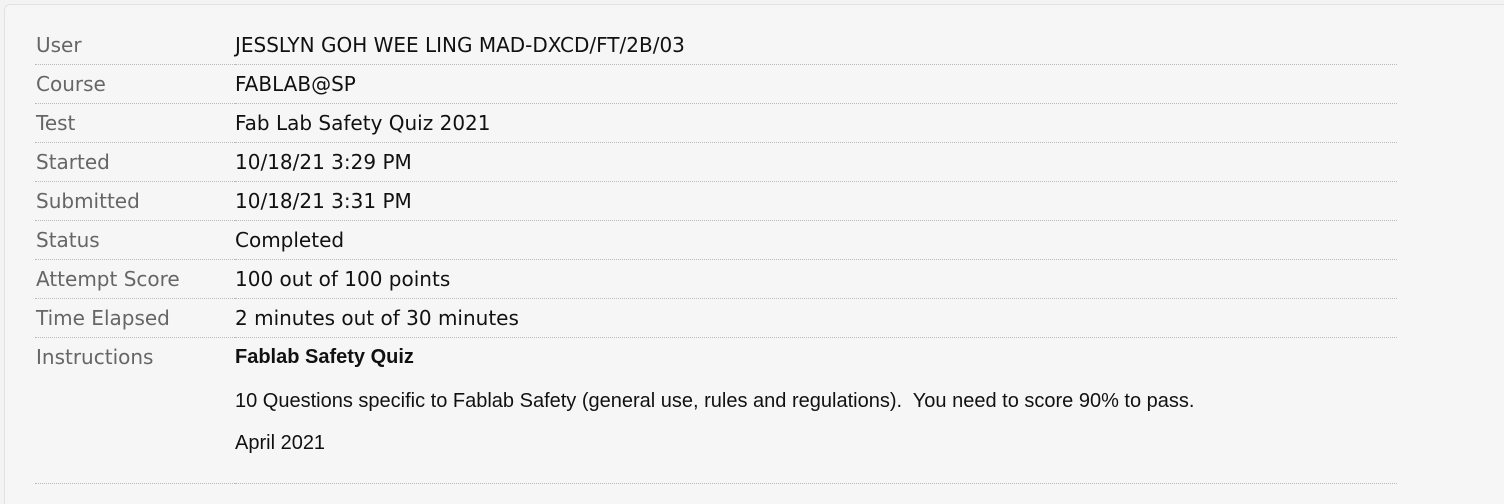 The height and width of the screenshot is (504, 1504). Describe the element at coordinates (816, 162) in the screenshot. I see `started-value: 10/18/21 3:29 PM` at that location.